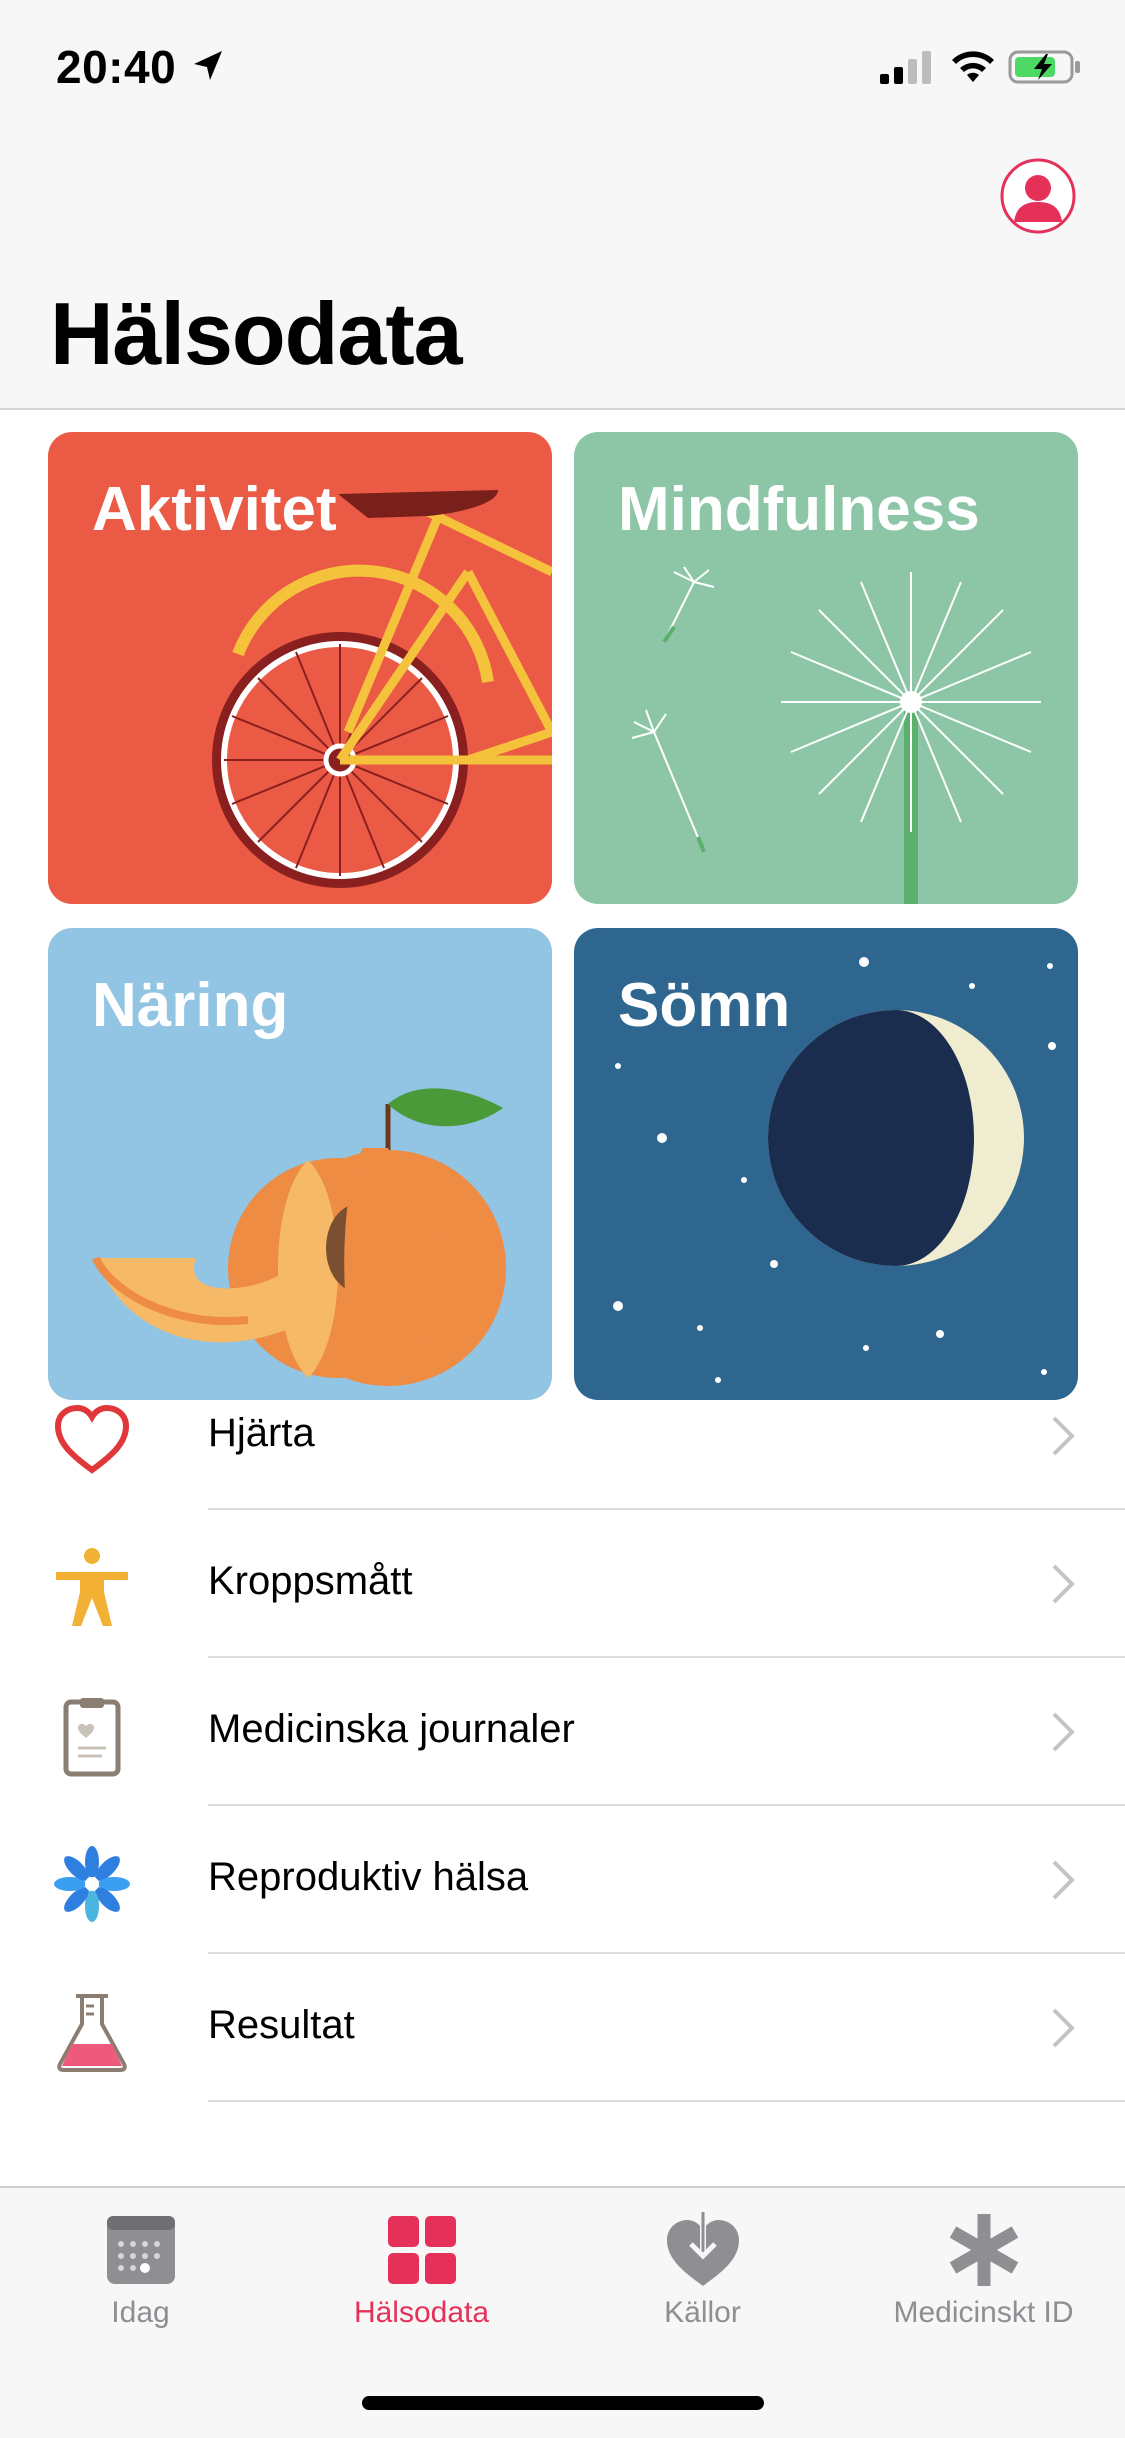 This screenshot has height=2438, width=1125. I want to click on tab-medicinskt-id: Medicinskt ID, so click(983, 2258).